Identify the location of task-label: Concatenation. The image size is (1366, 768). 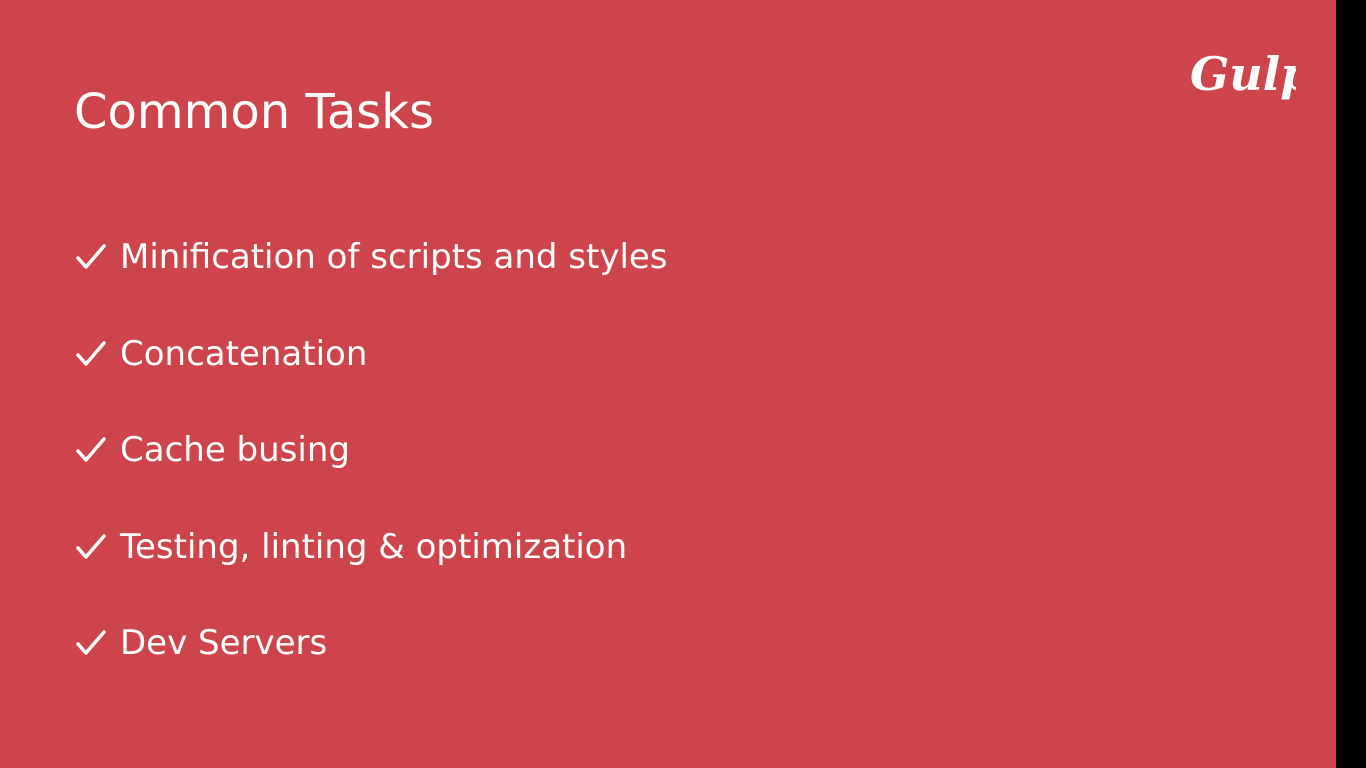
(244, 353).